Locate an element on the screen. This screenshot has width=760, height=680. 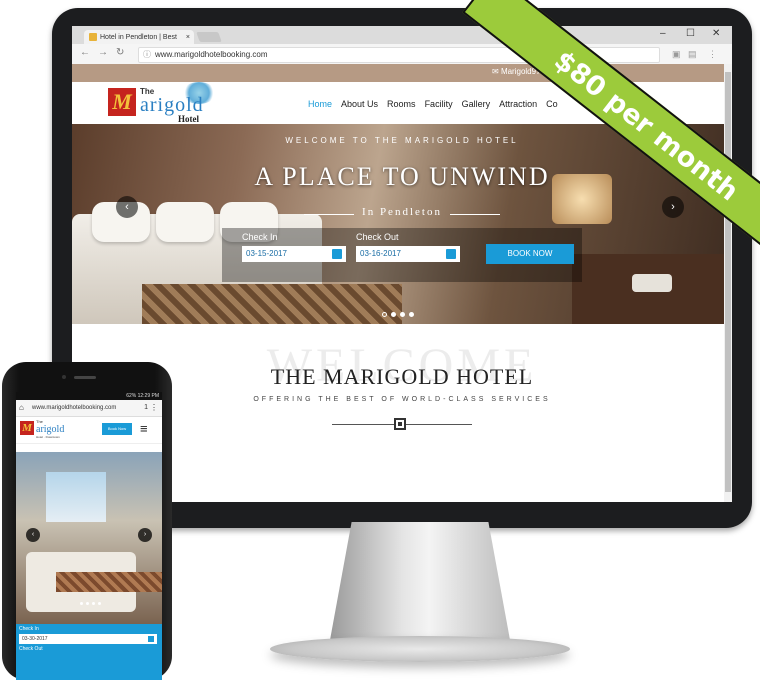
nav-contact: Co is located at coordinates (552, 104).